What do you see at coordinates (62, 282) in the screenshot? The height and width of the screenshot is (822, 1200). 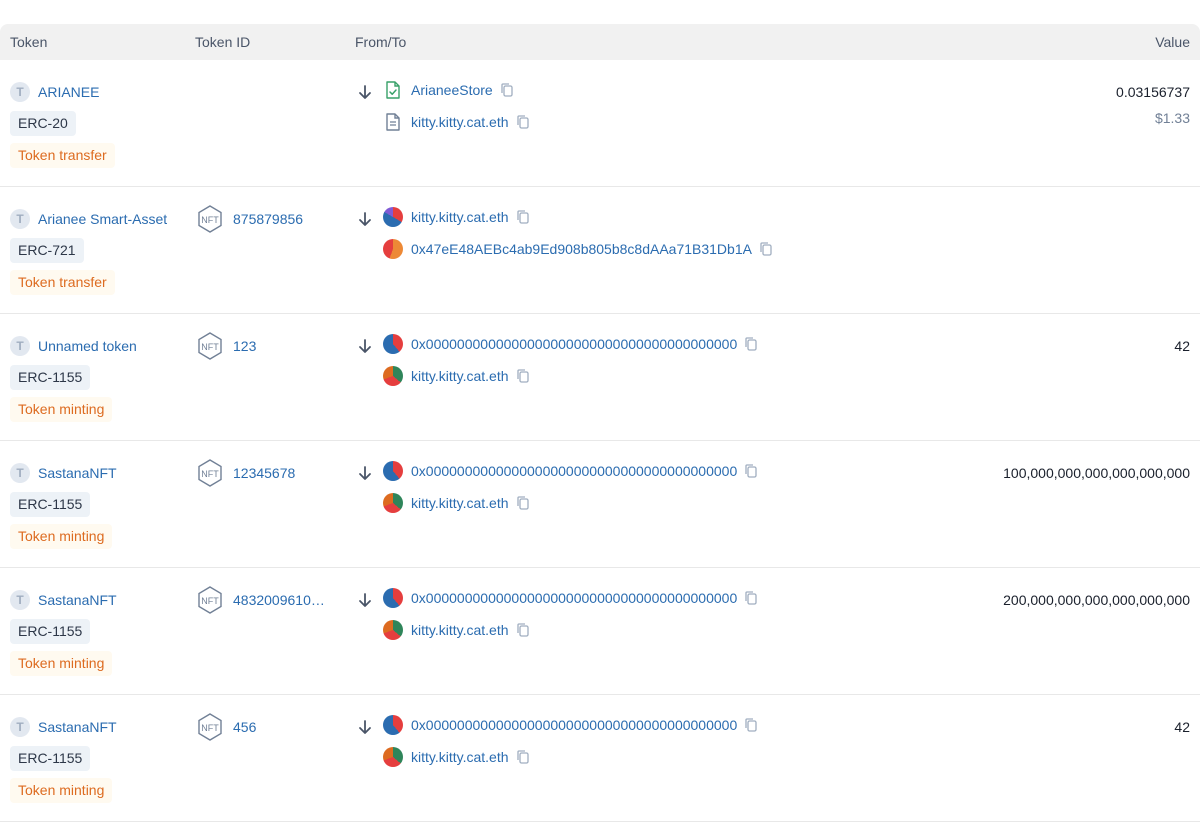 I see `method-badge: Token transfer` at bounding box center [62, 282].